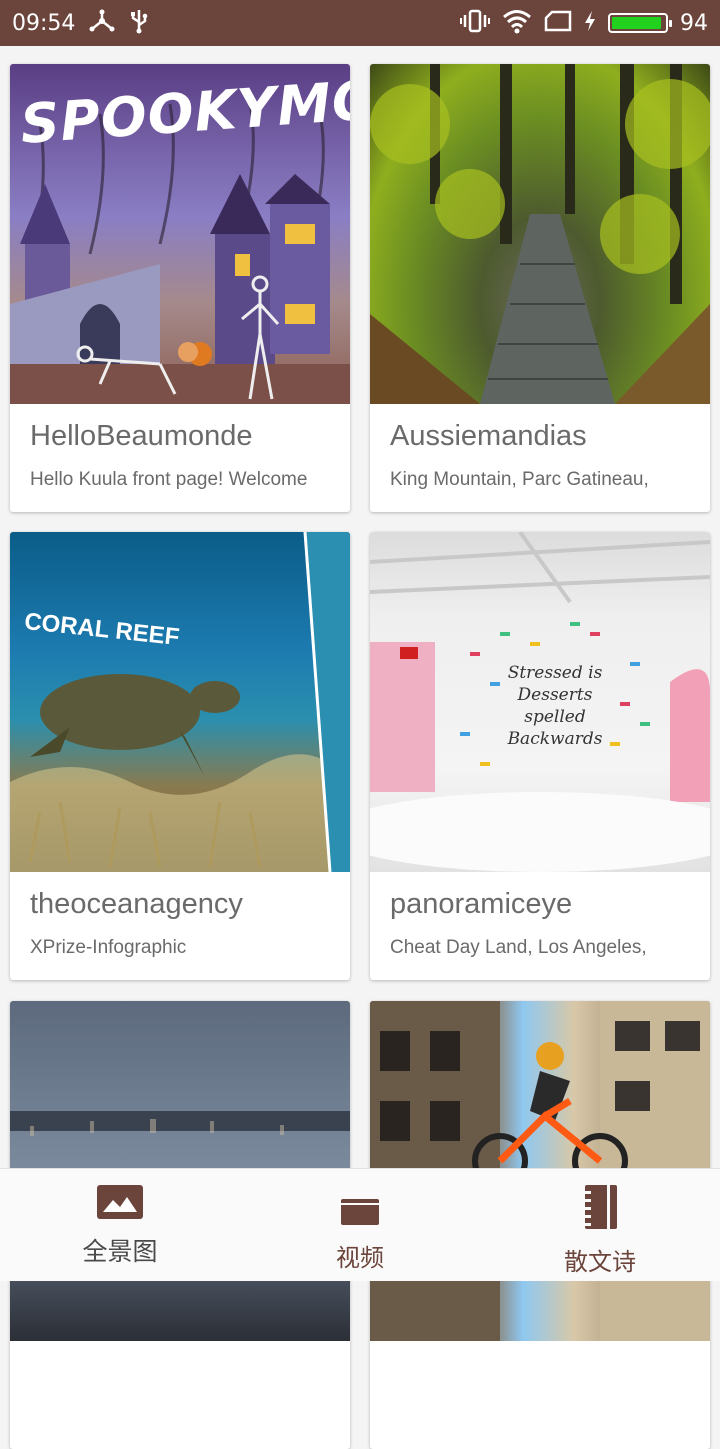  What do you see at coordinates (120, 1225) in the screenshot?
I see `nav-panorama: 全景图` at bounding box center [120, 1225].